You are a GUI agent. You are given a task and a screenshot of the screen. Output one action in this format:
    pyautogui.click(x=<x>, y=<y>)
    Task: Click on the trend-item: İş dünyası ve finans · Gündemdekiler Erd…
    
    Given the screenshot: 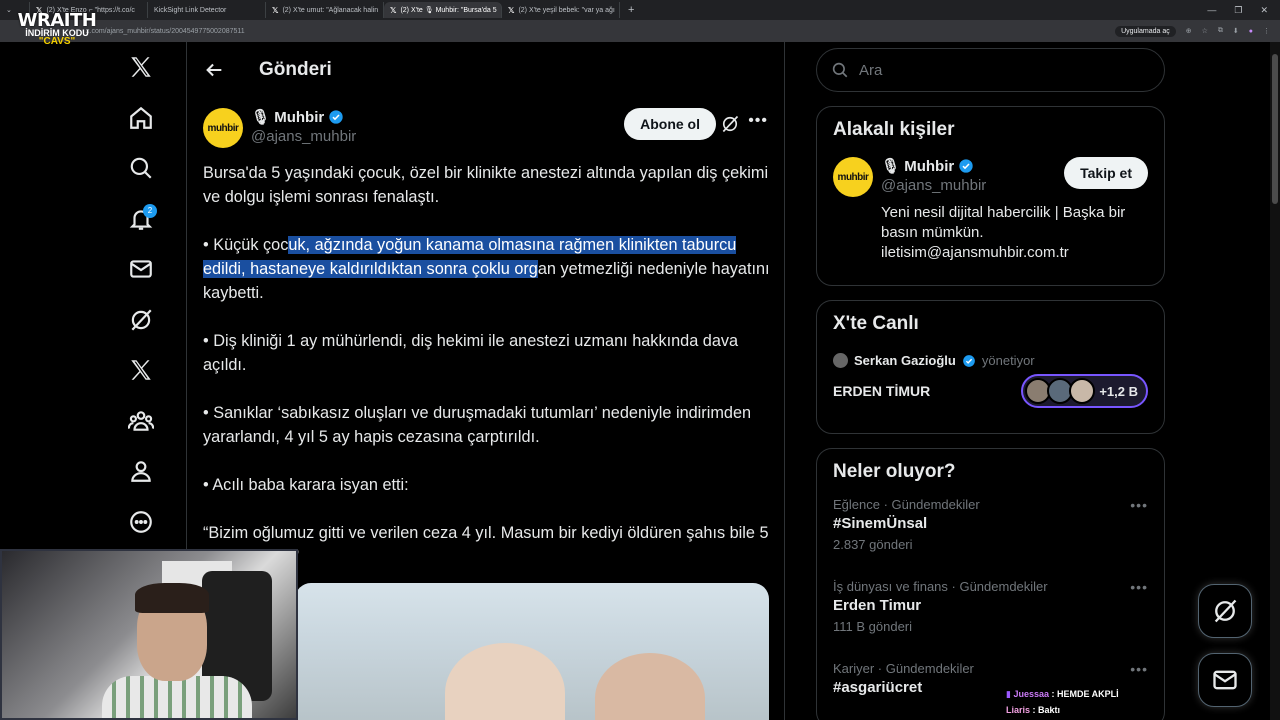 What is the action you would take?
    pyautogui.click(x=990, y=613)
    